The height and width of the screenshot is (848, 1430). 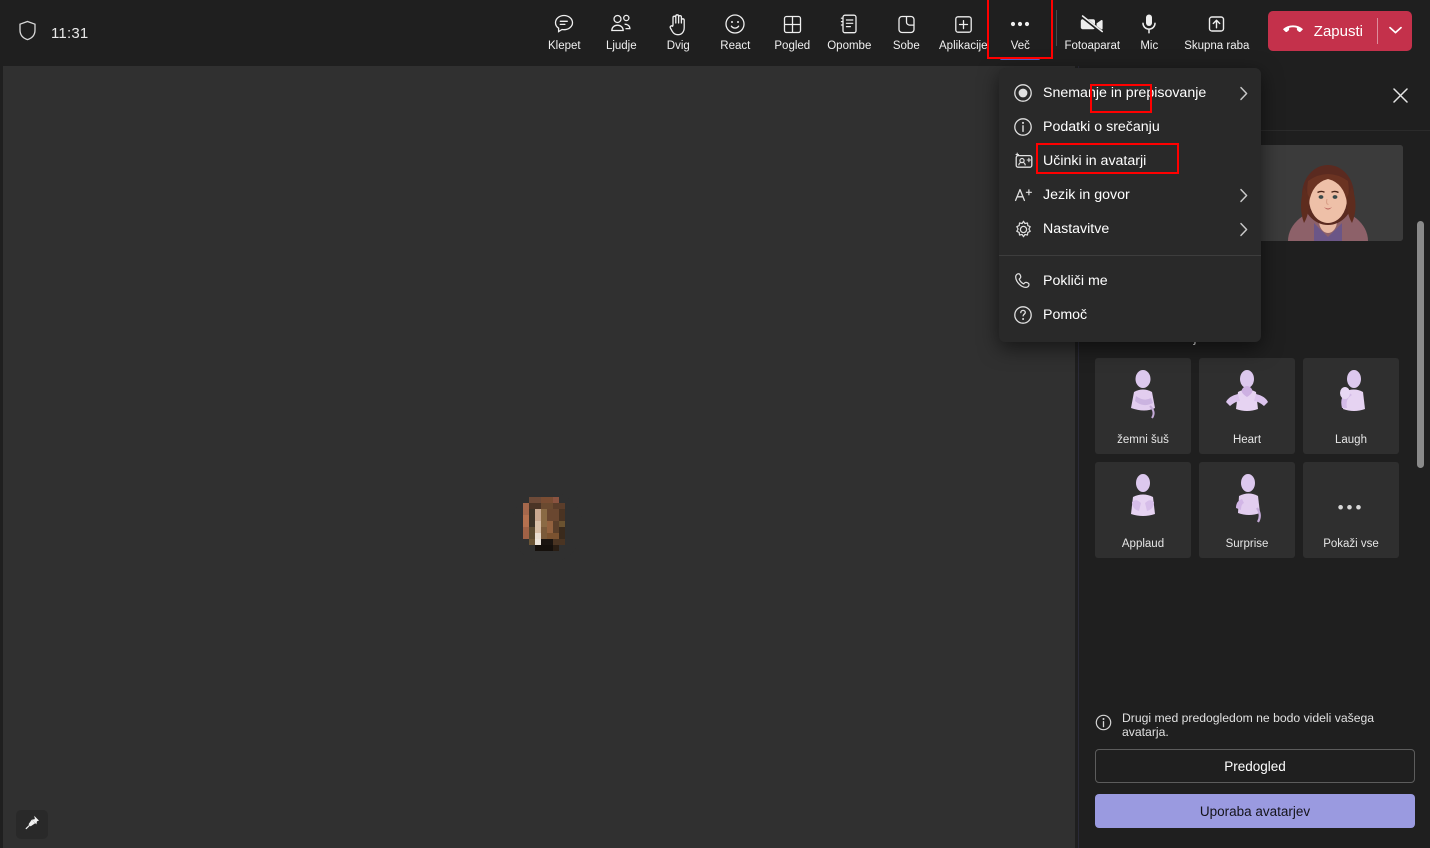 What do you see at coordinates (621, 46) in the screenshot?
I see `toolbar-label: Ljudje` at bounding box center [621, 46].